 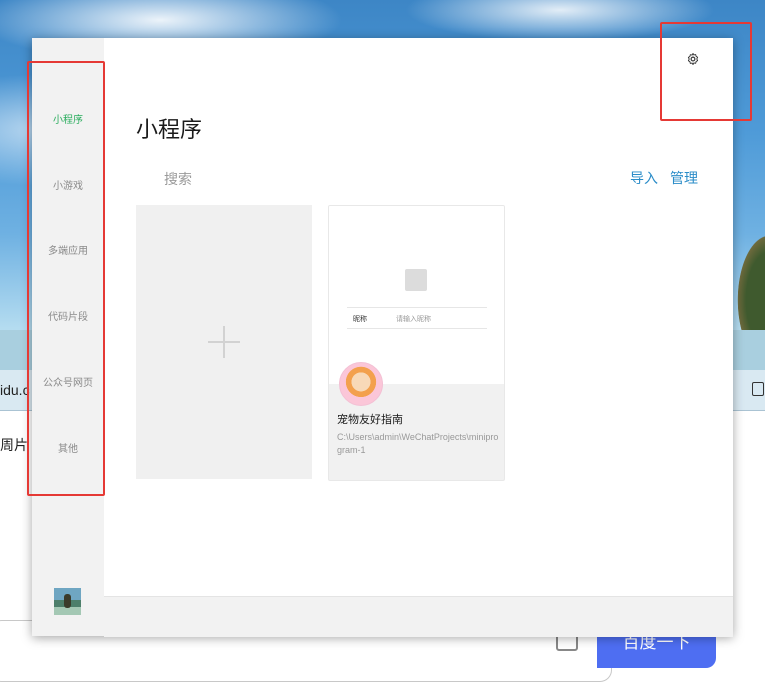 What do you see at coordinates (706, 71) in the screenshot?
I see `highlight-box-settings` at bounding box center [706, 71].